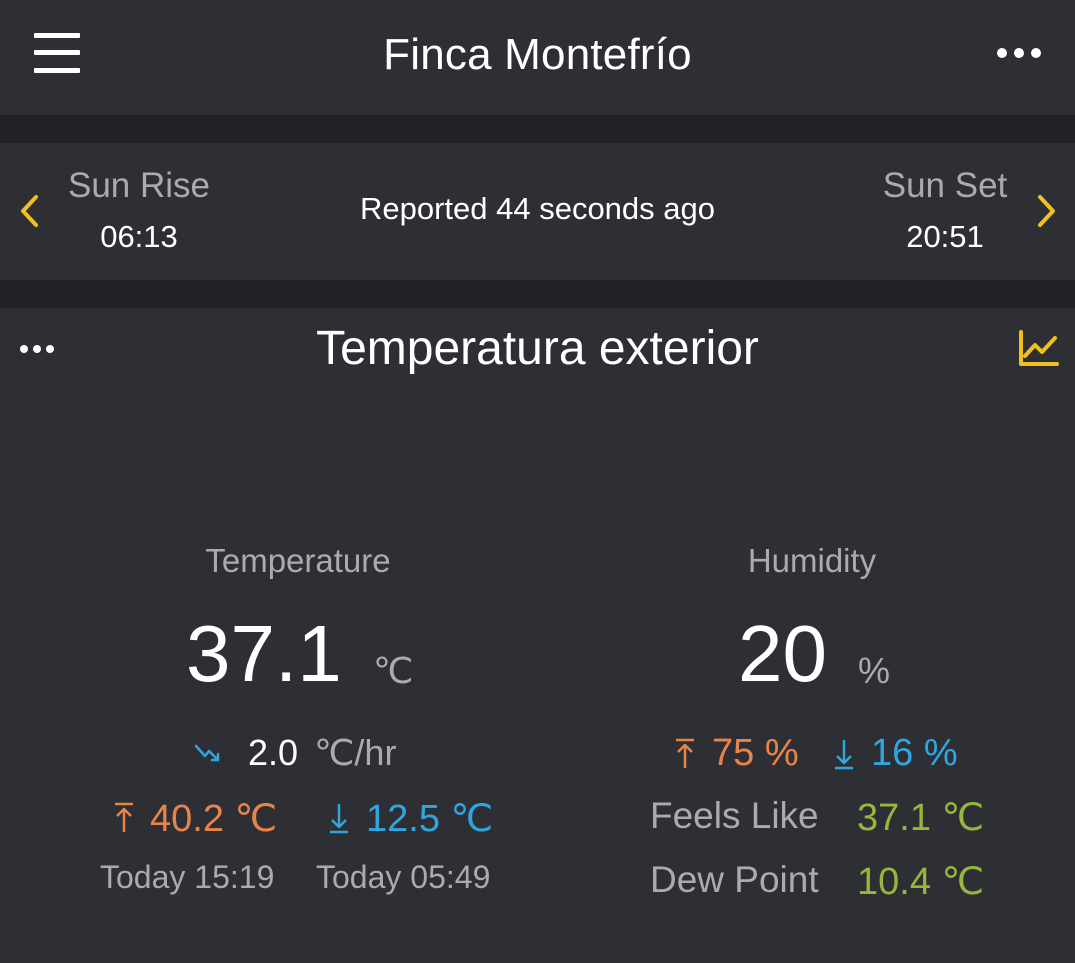 This screenshot has width=1075, height=963. I want to click on trend-unit: ℃/hr, so click(355, 752).